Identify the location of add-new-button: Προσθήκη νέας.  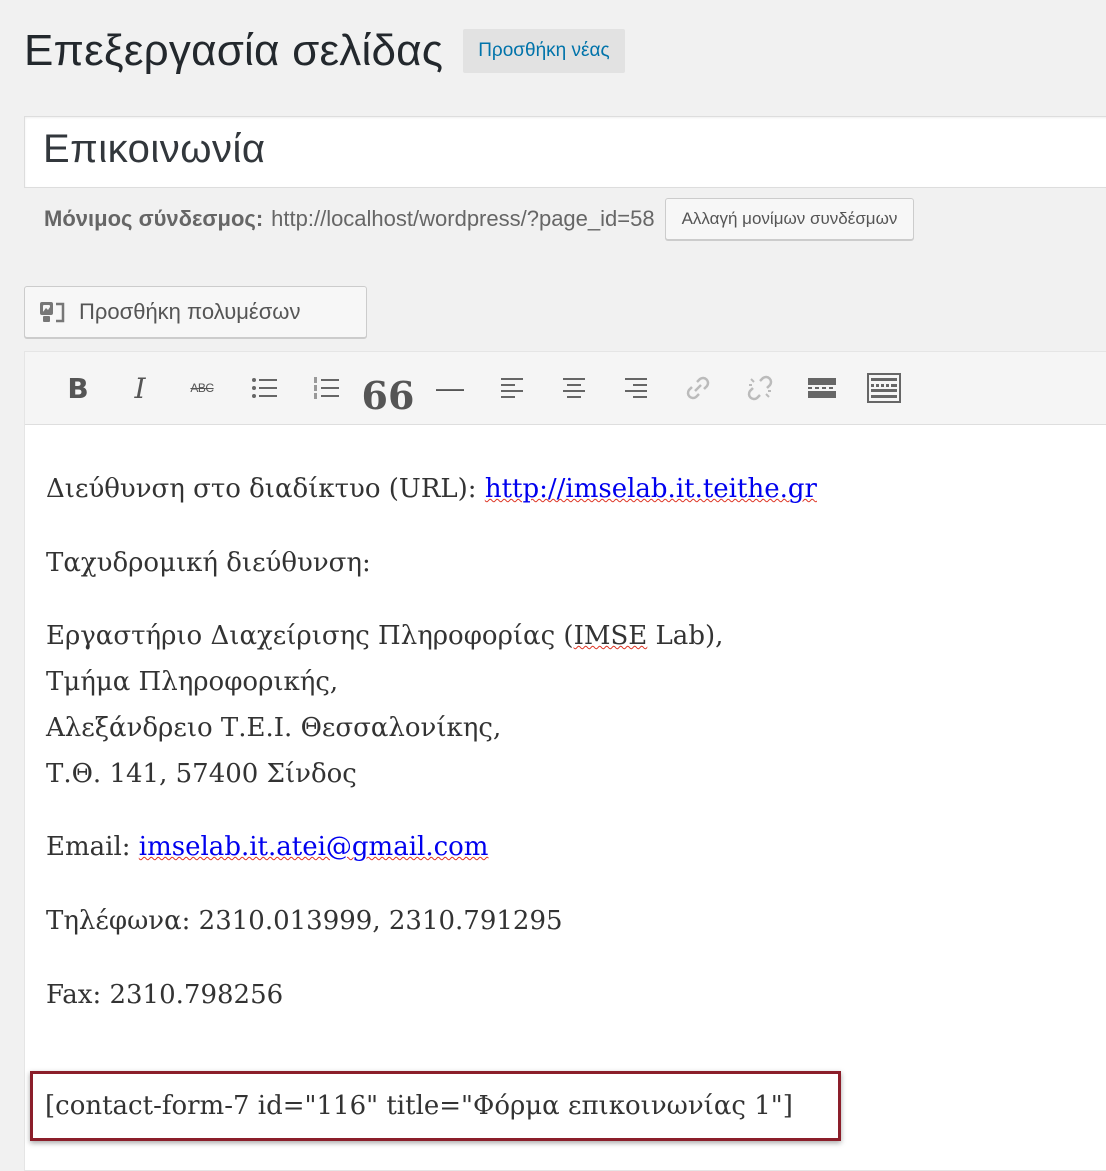
(544, 51).